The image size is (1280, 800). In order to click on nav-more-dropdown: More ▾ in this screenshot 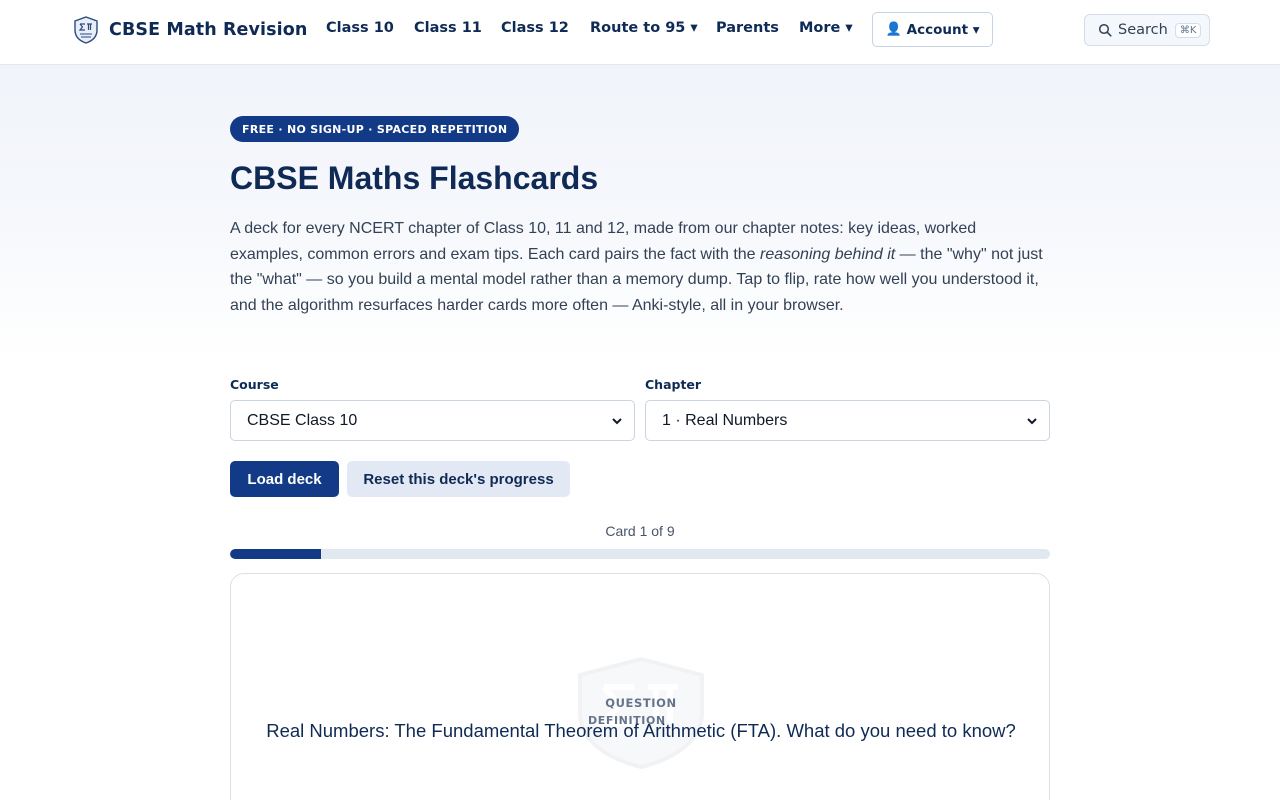, I will do `click(826, 28)`.